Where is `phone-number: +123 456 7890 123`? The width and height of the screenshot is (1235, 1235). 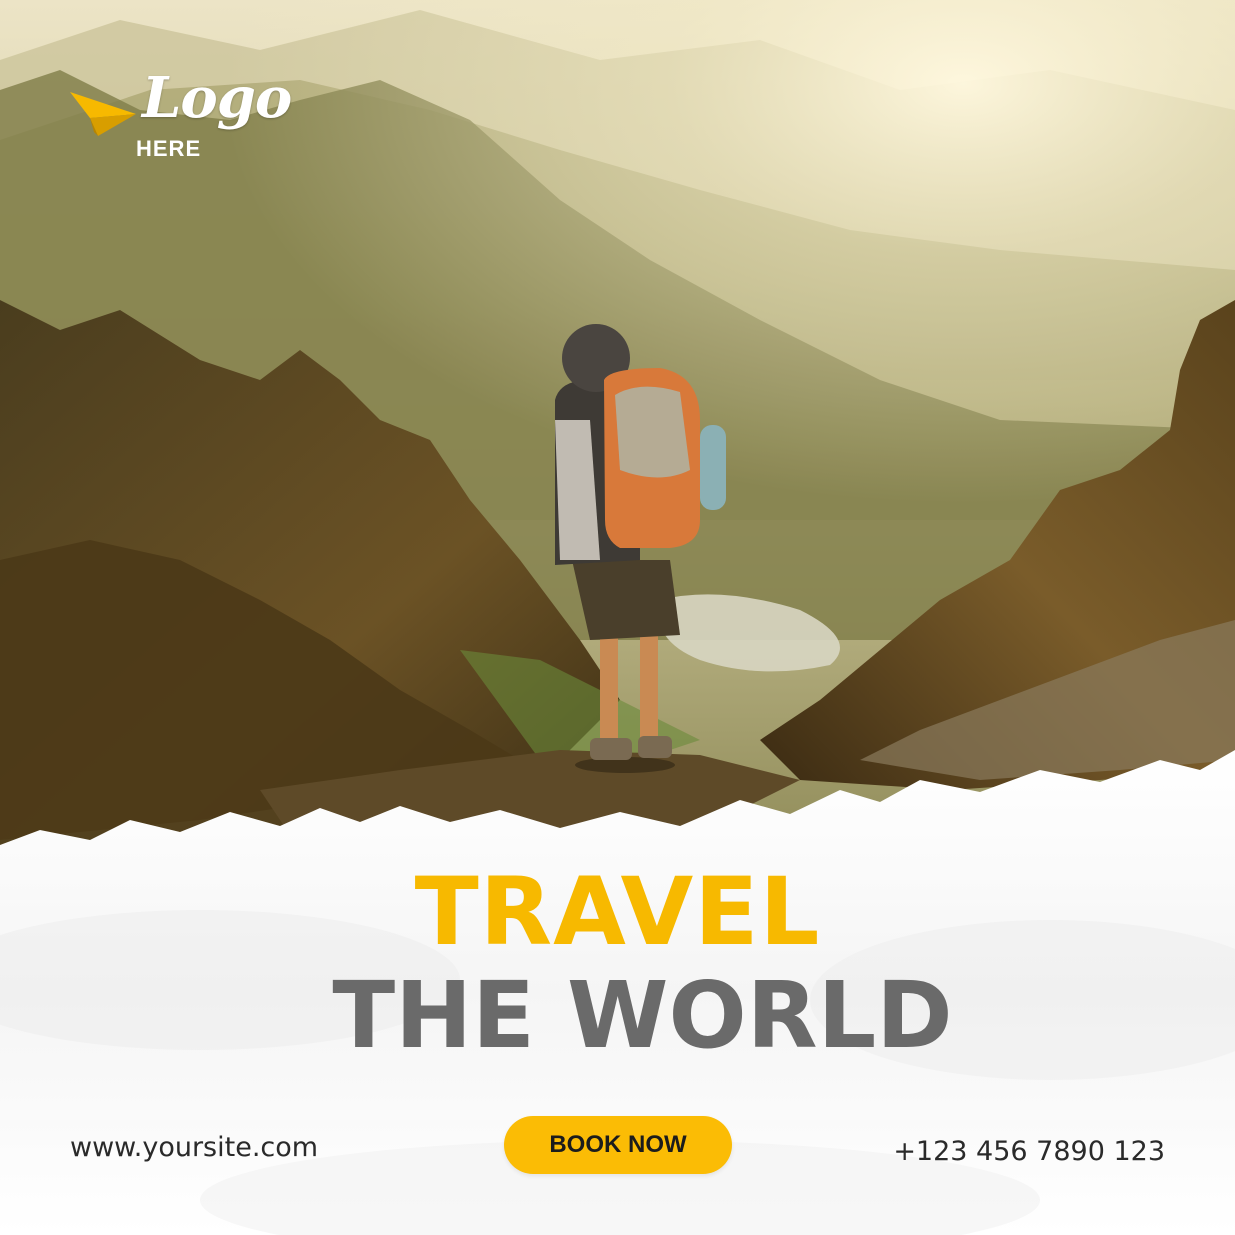
phone-number: +123 456 7890 123 is located at coordinates (1029, 1151).